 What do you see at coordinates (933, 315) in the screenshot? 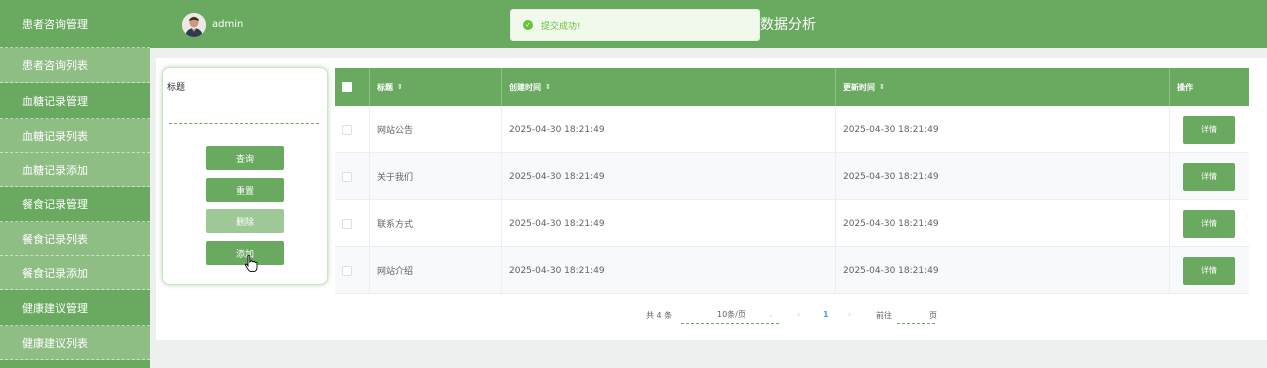
I see `goto-suffix-label: 页` at bounding box center [933, 315].